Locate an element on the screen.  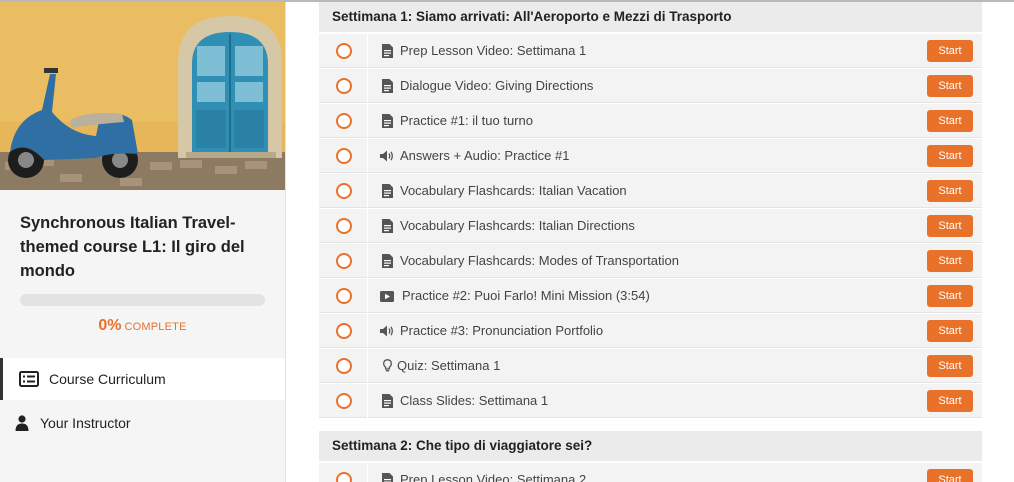
sidebar-item-label: Your Instructor is located at coordinates (85, 423).